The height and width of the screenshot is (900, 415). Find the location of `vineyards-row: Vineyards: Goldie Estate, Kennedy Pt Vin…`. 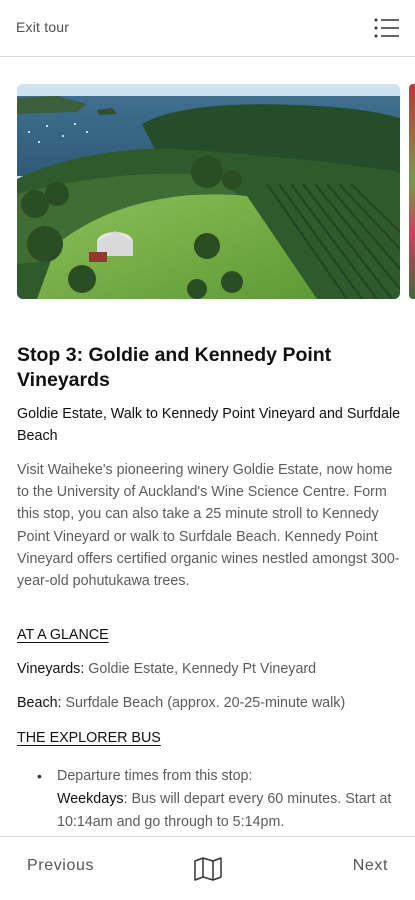

vineyards-row: Vineyards: Goldie Estate, Kennedy Pt Vin… is located at coordinates (166, 669).